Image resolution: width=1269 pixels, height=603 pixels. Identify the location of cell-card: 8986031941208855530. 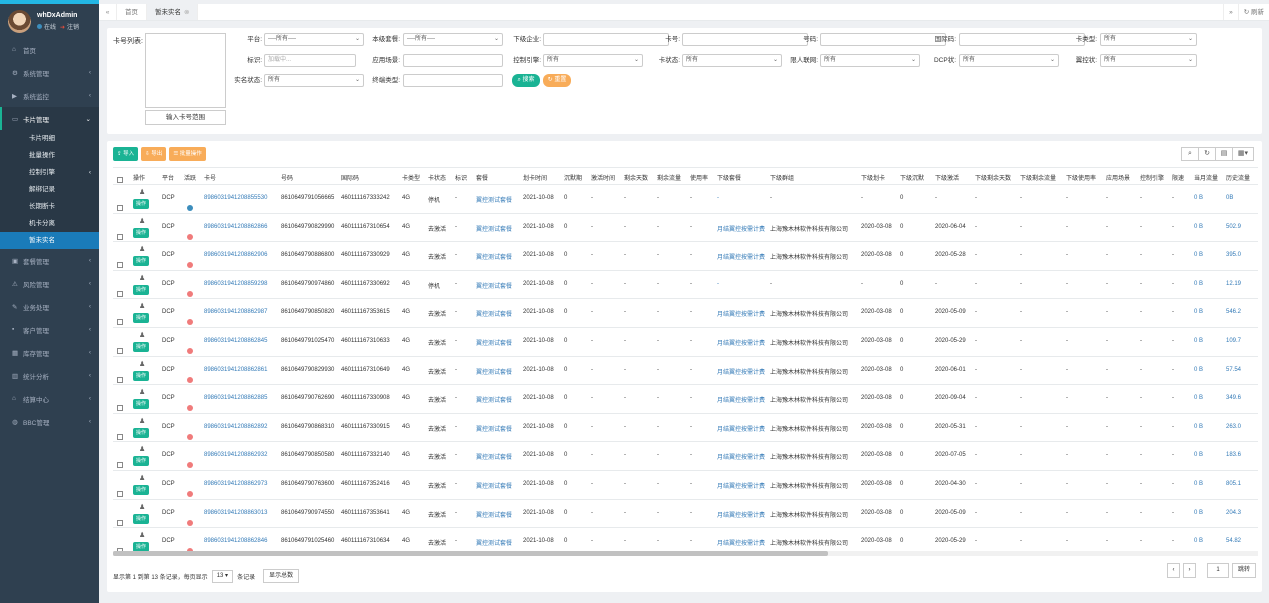
(235, 198).